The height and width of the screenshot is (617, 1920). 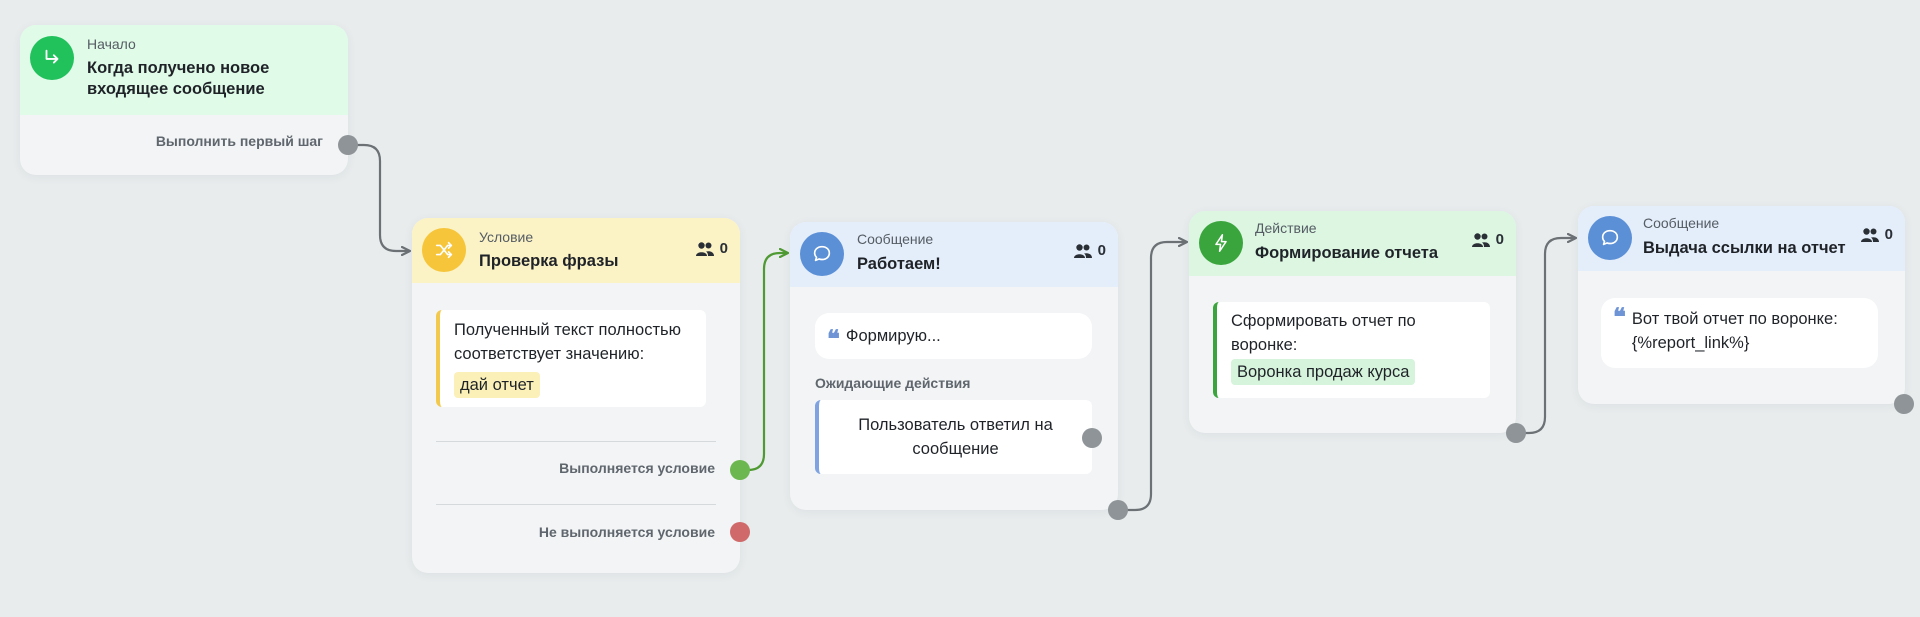 What do you see at coordinates (954, 254) in the screenshot?
I see `message1-node-header: Сообщение Работаем! 0` at bounding box center [954, 254].